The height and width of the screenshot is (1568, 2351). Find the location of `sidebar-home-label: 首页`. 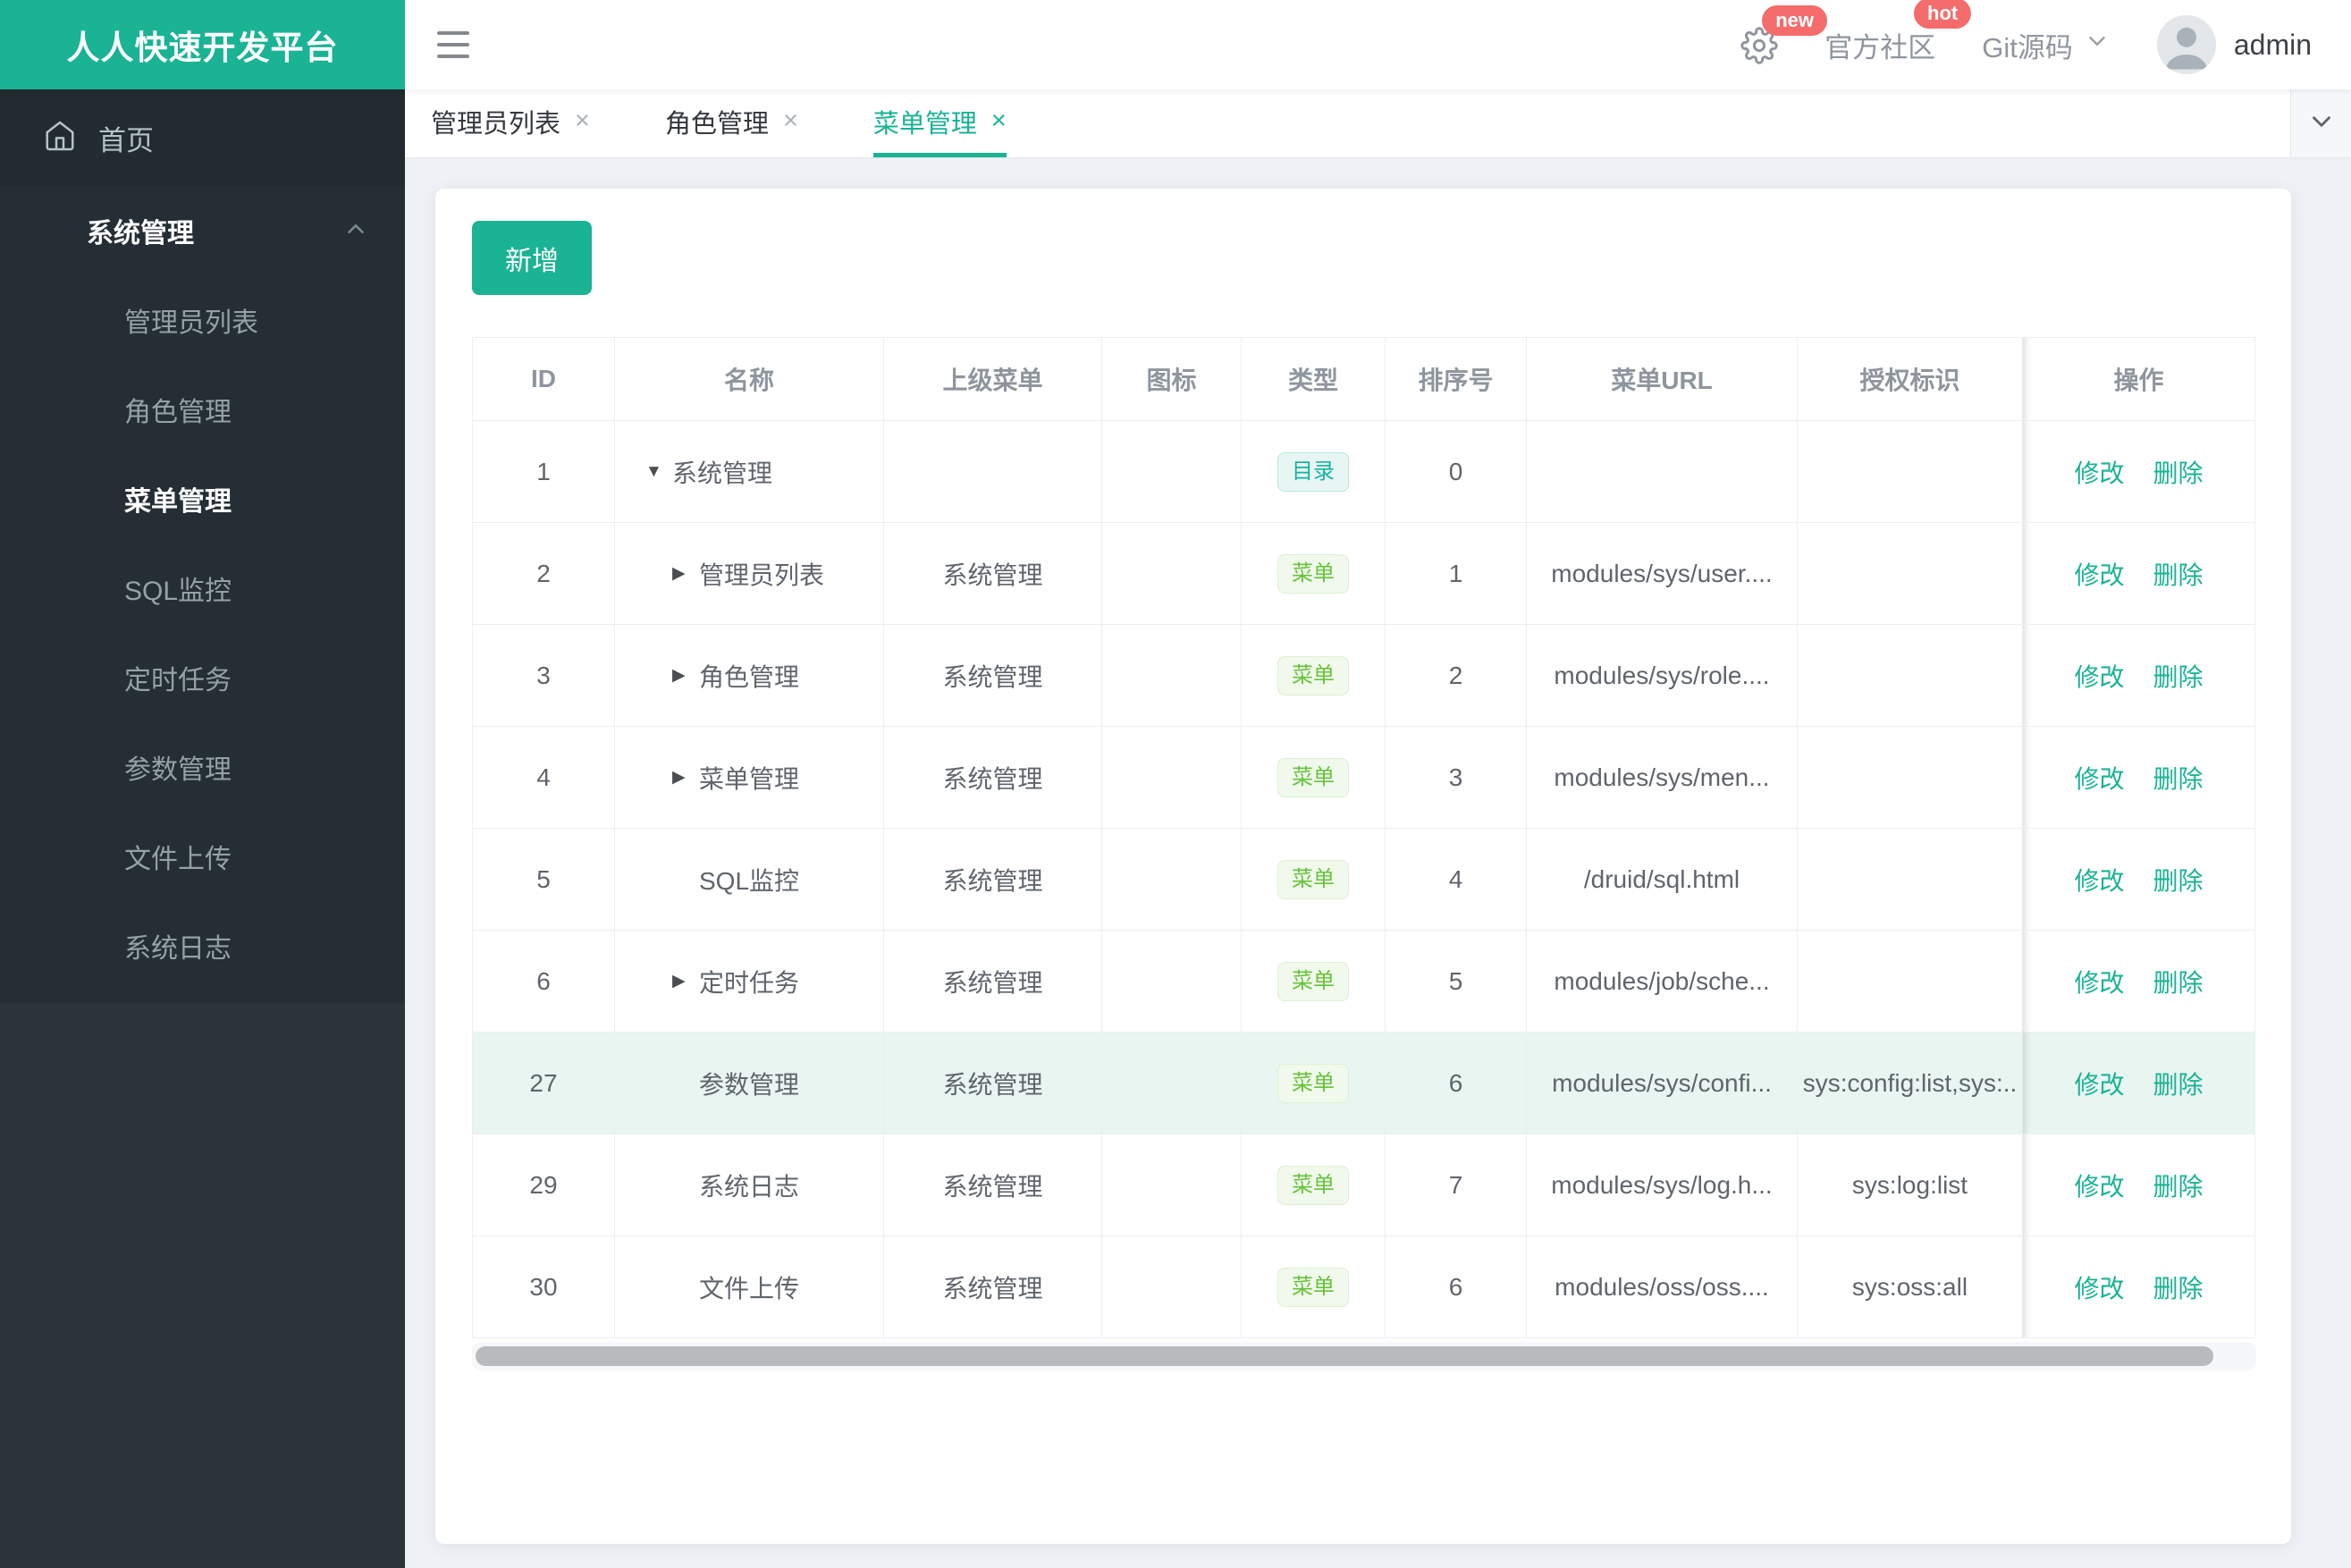

sidebar-home-label: 首页 is located at coordinates (126, 140).